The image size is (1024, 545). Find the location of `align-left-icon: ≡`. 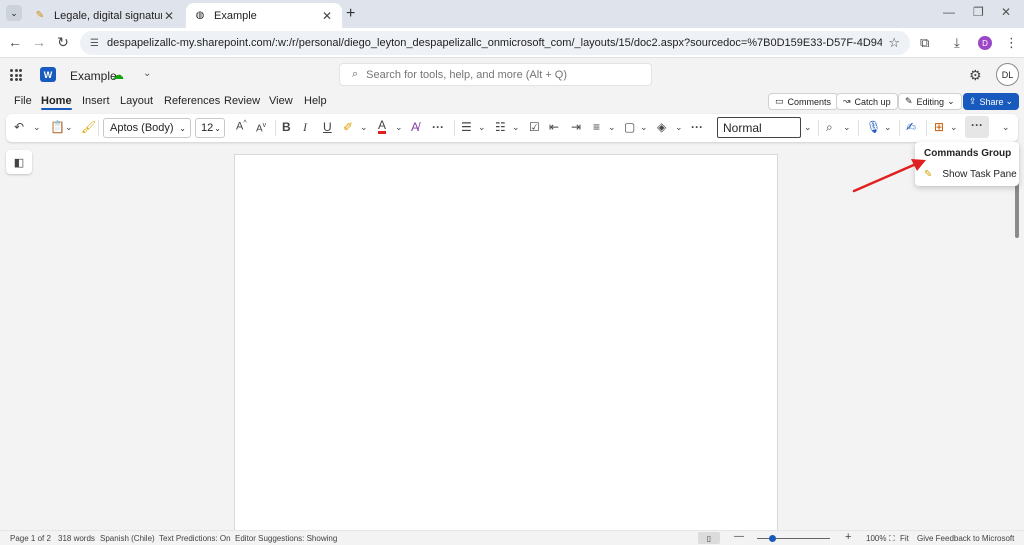

align-left-icon: ≡ is located at coordinates (596, 127).